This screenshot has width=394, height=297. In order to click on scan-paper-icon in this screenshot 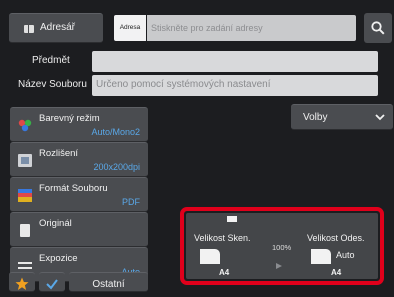, I will do `click(210, 256)`.